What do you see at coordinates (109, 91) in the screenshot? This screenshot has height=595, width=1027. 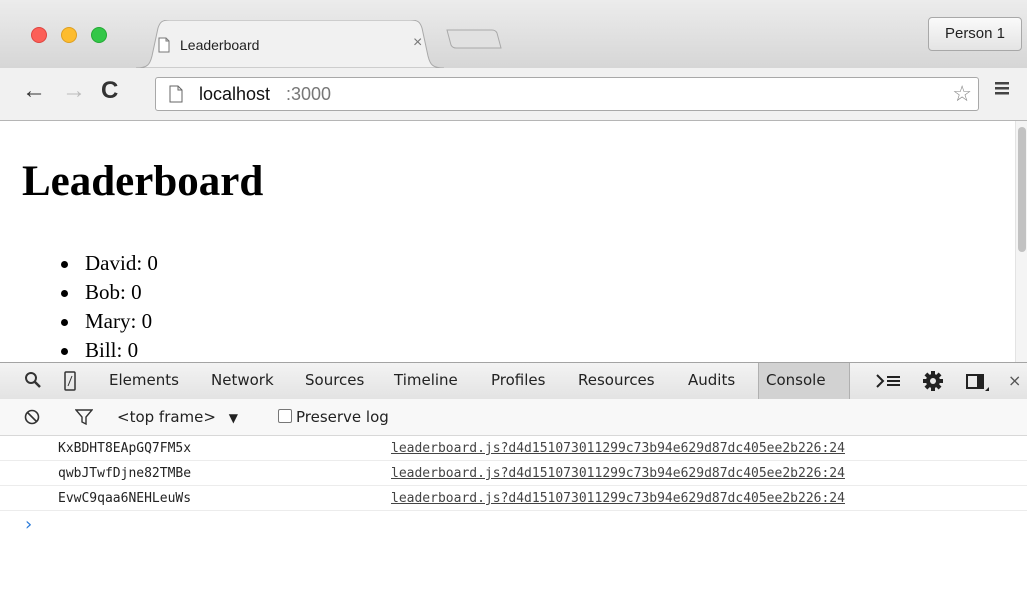 I see `reload-icon: C` at bounding box center [109, 91].